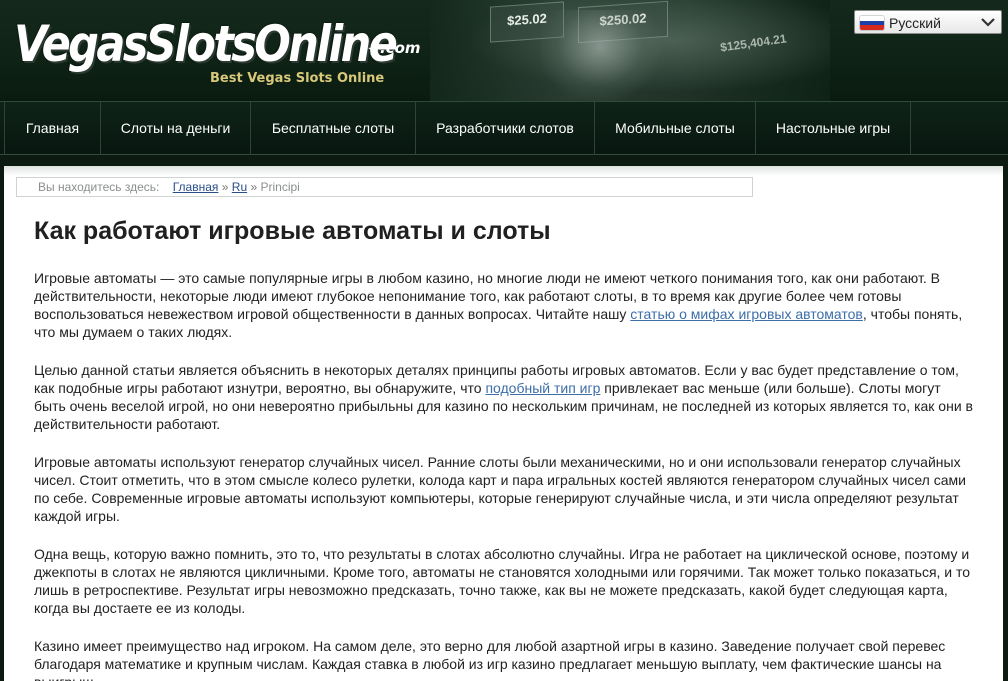 Image resolution: width=1008 pixels, height=681 pixels. I want to click on myths-article-link: статью о мифах игровых автоматов, so click(746, 314).